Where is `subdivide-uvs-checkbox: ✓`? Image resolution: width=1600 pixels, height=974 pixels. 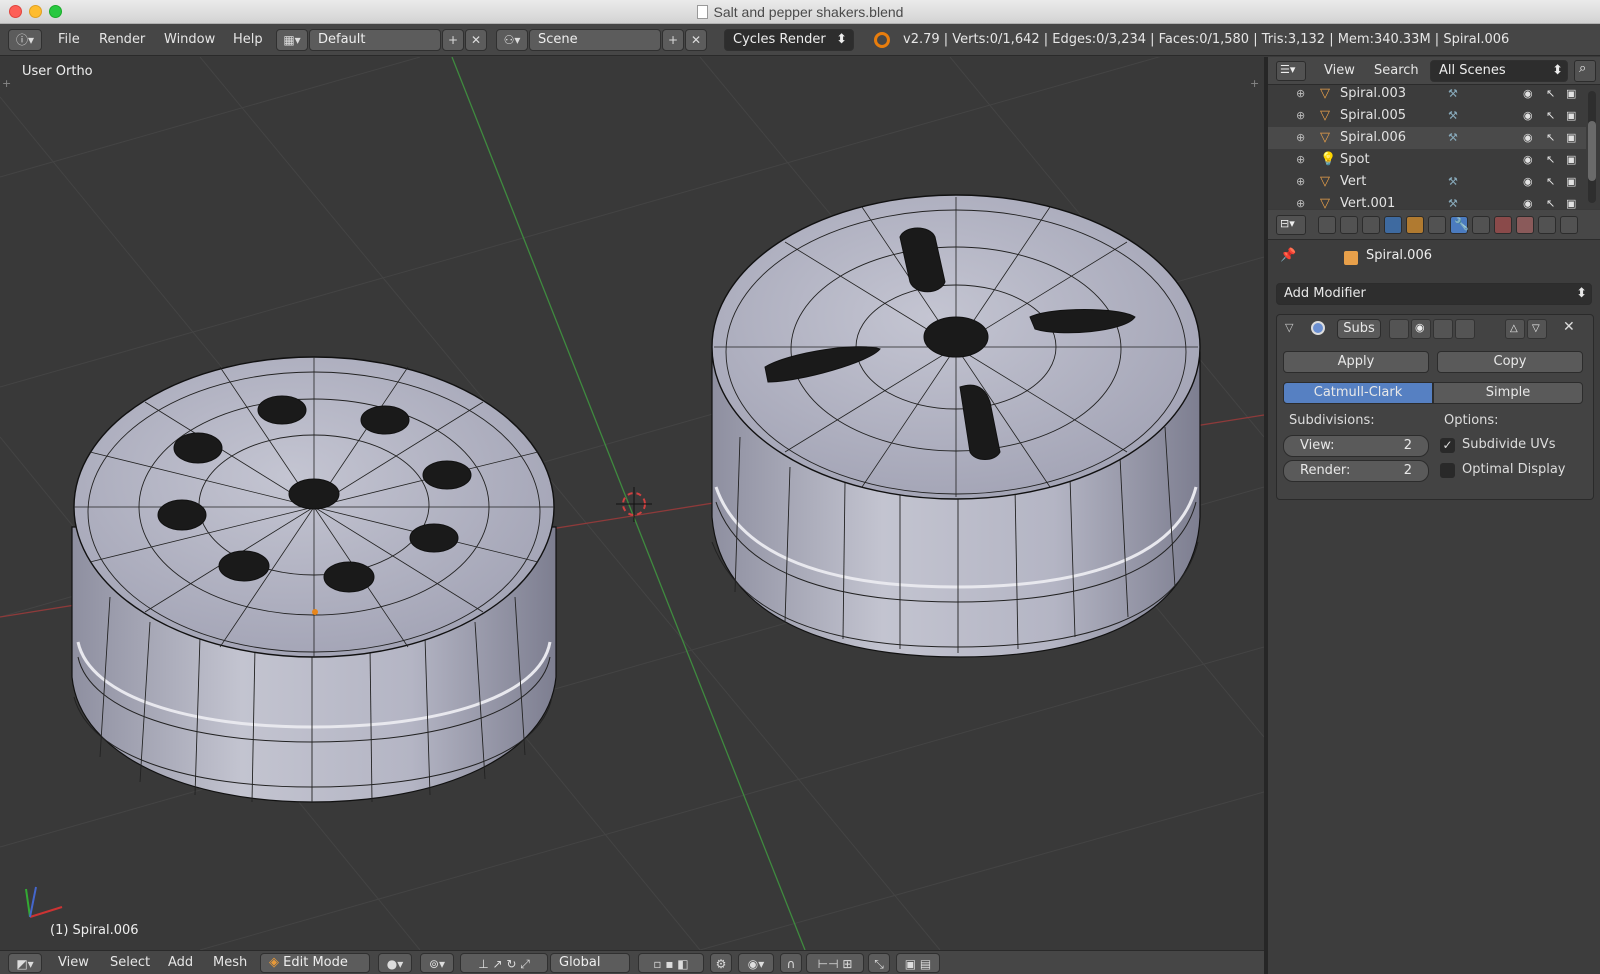
subdivide-uvs-checkbox: ✓ is located at coordinates (1447, 445).